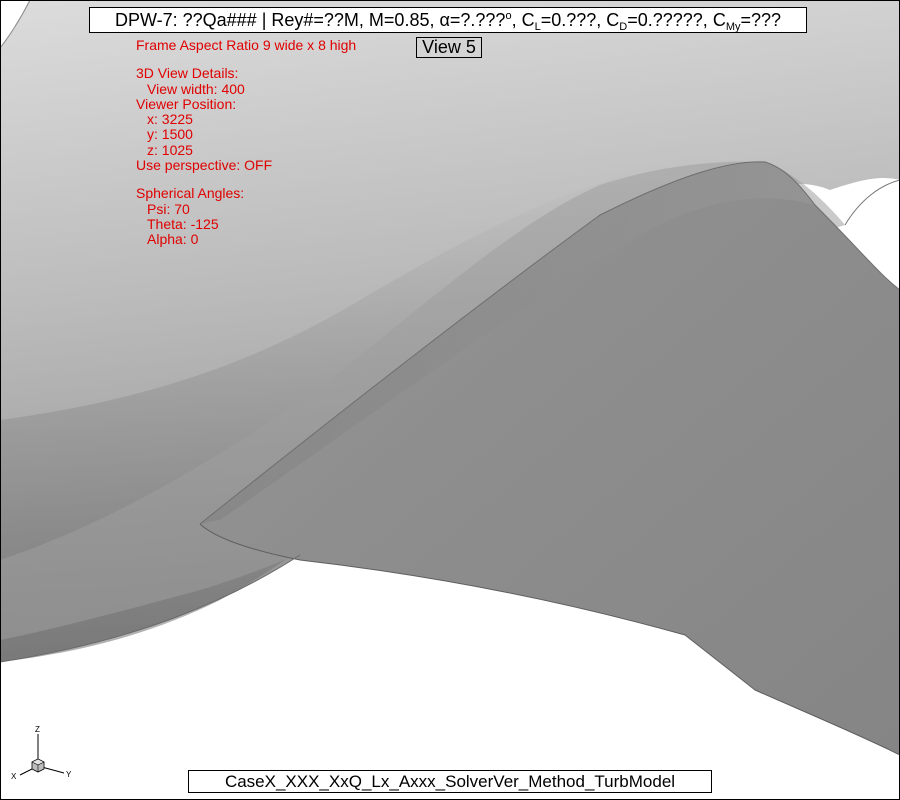 Image resolution: width=900 pixels, height=800 pixels. I want to click on x-axis-label: X, so click(14, 776).